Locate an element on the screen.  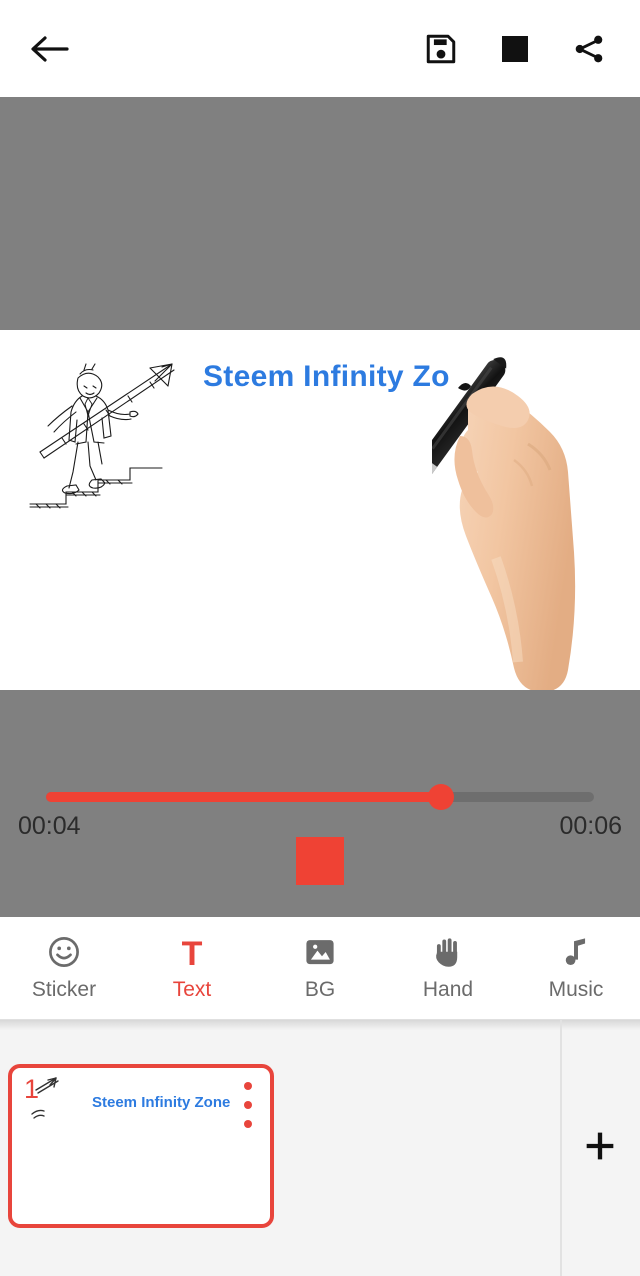
tab-music-label: Music is located at coordinates (576, 989).